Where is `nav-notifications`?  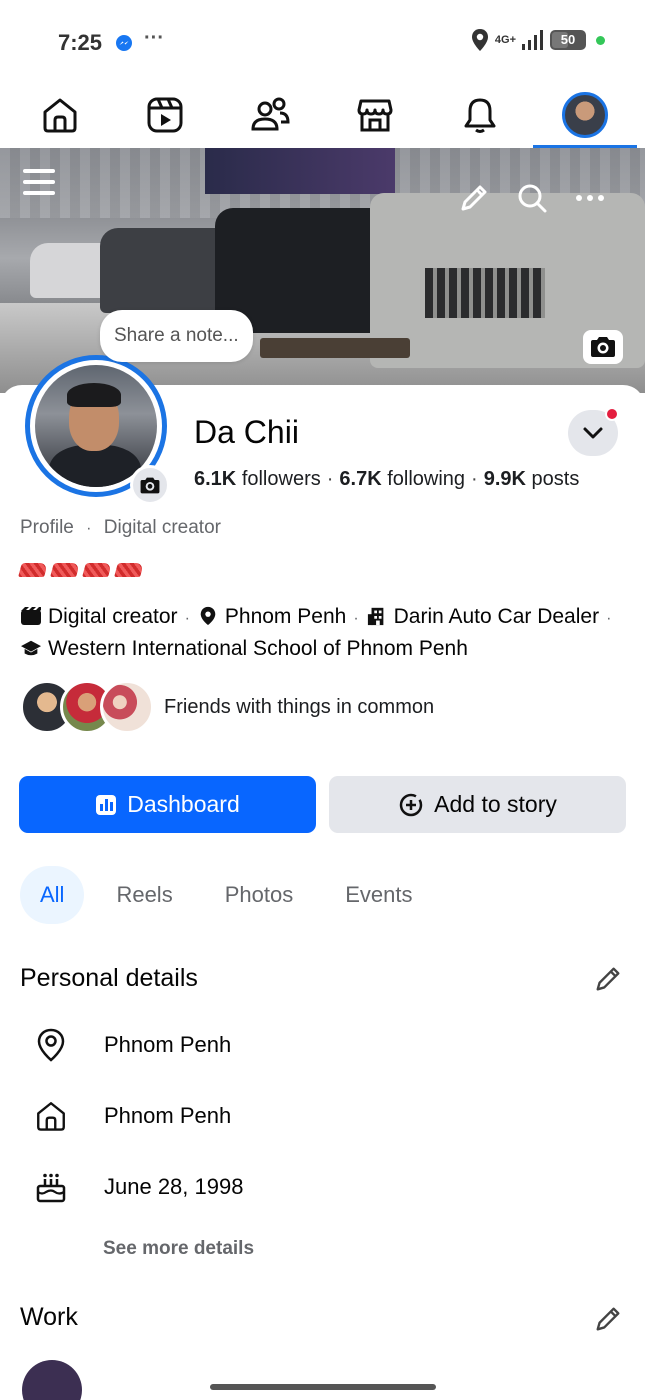 nav-notifications is located at coordinates (480, 115).